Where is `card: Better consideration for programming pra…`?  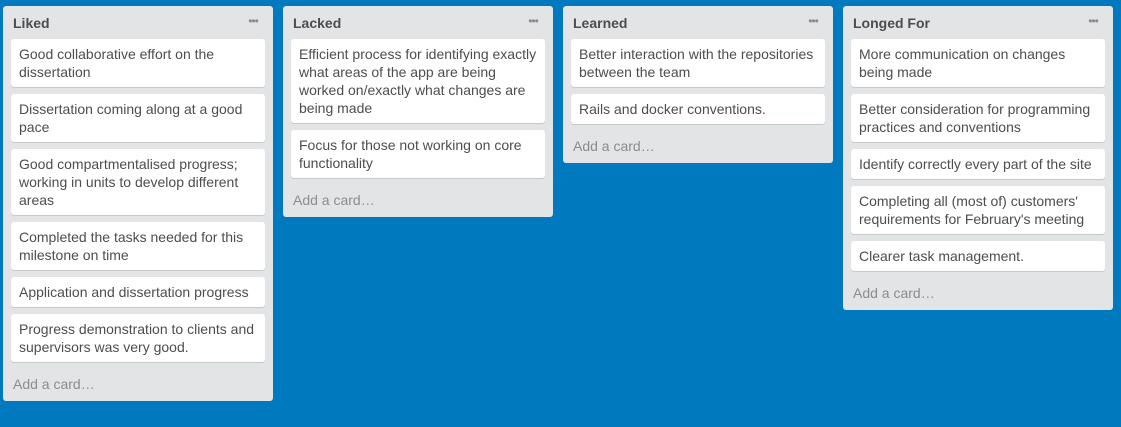 card: Better consideration for programming pra… is located at coordinates (978, 118).